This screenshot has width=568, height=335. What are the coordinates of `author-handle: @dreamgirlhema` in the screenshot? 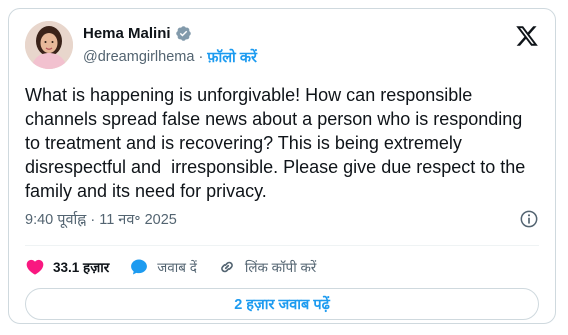 It's located at (138, 57).